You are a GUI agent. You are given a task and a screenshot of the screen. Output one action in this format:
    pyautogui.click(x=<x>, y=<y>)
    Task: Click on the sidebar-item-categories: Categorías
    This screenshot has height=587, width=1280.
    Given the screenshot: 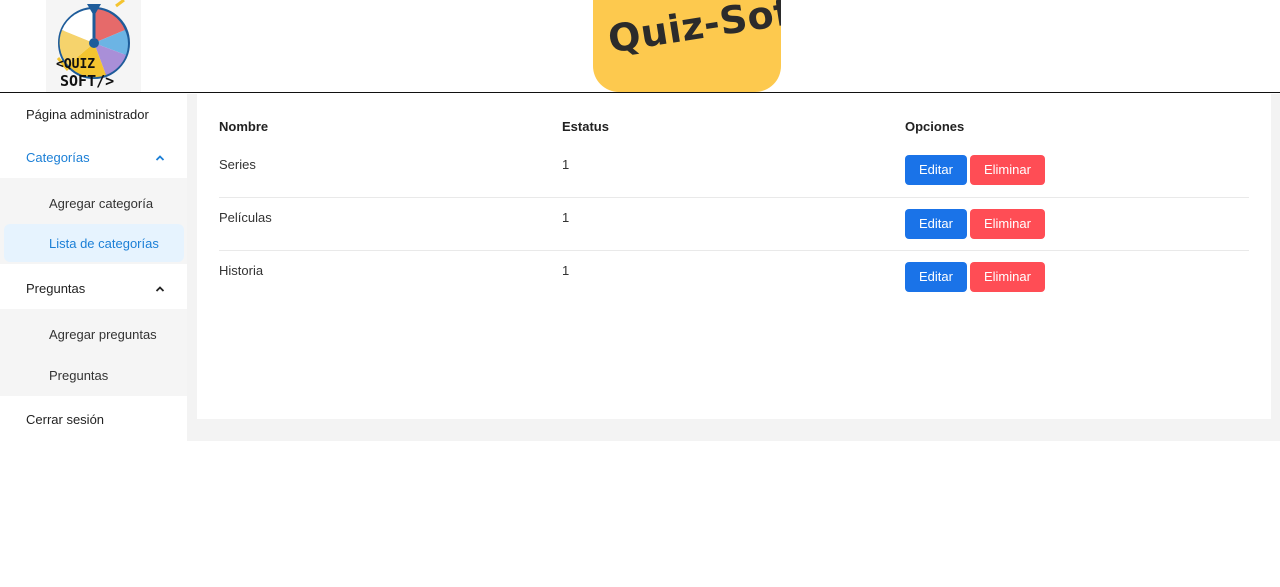 What is the action you would take?
    pyautogui.click(x=93, y=157)
    